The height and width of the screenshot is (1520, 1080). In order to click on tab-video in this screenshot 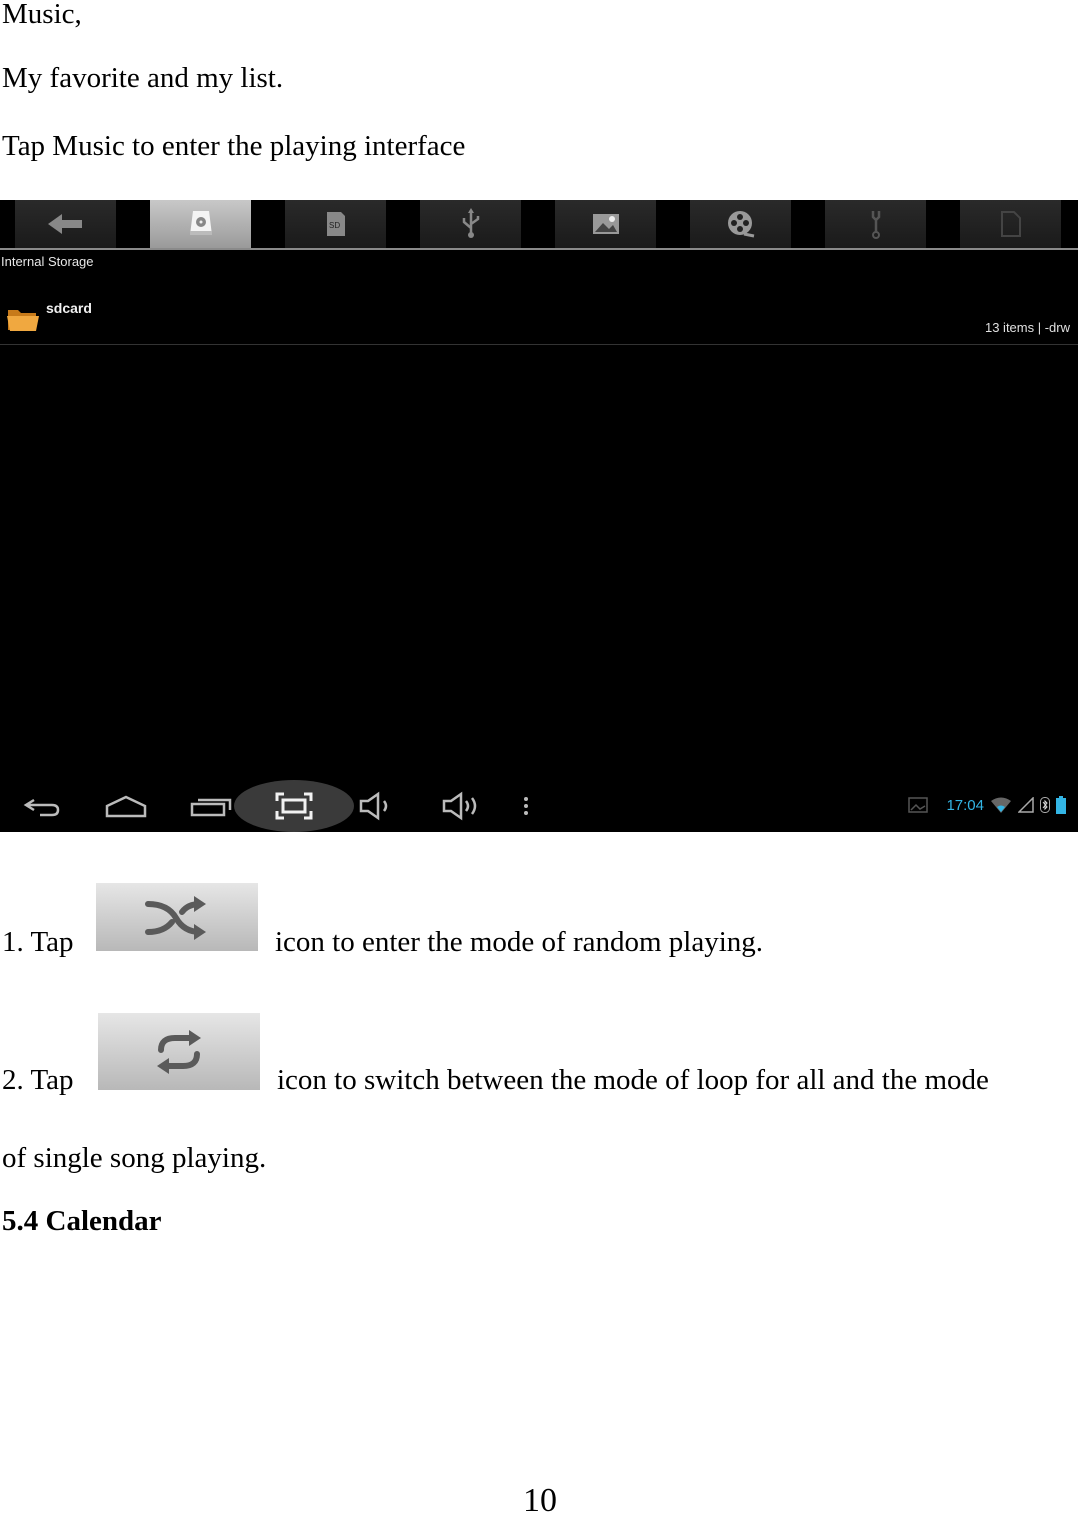, I will do `click(740, 224)`.